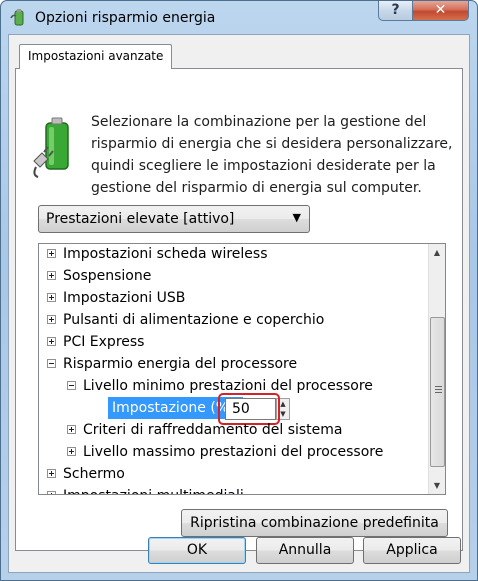  I want to click on chevron-down-icon: ▼, so click(296, 217).